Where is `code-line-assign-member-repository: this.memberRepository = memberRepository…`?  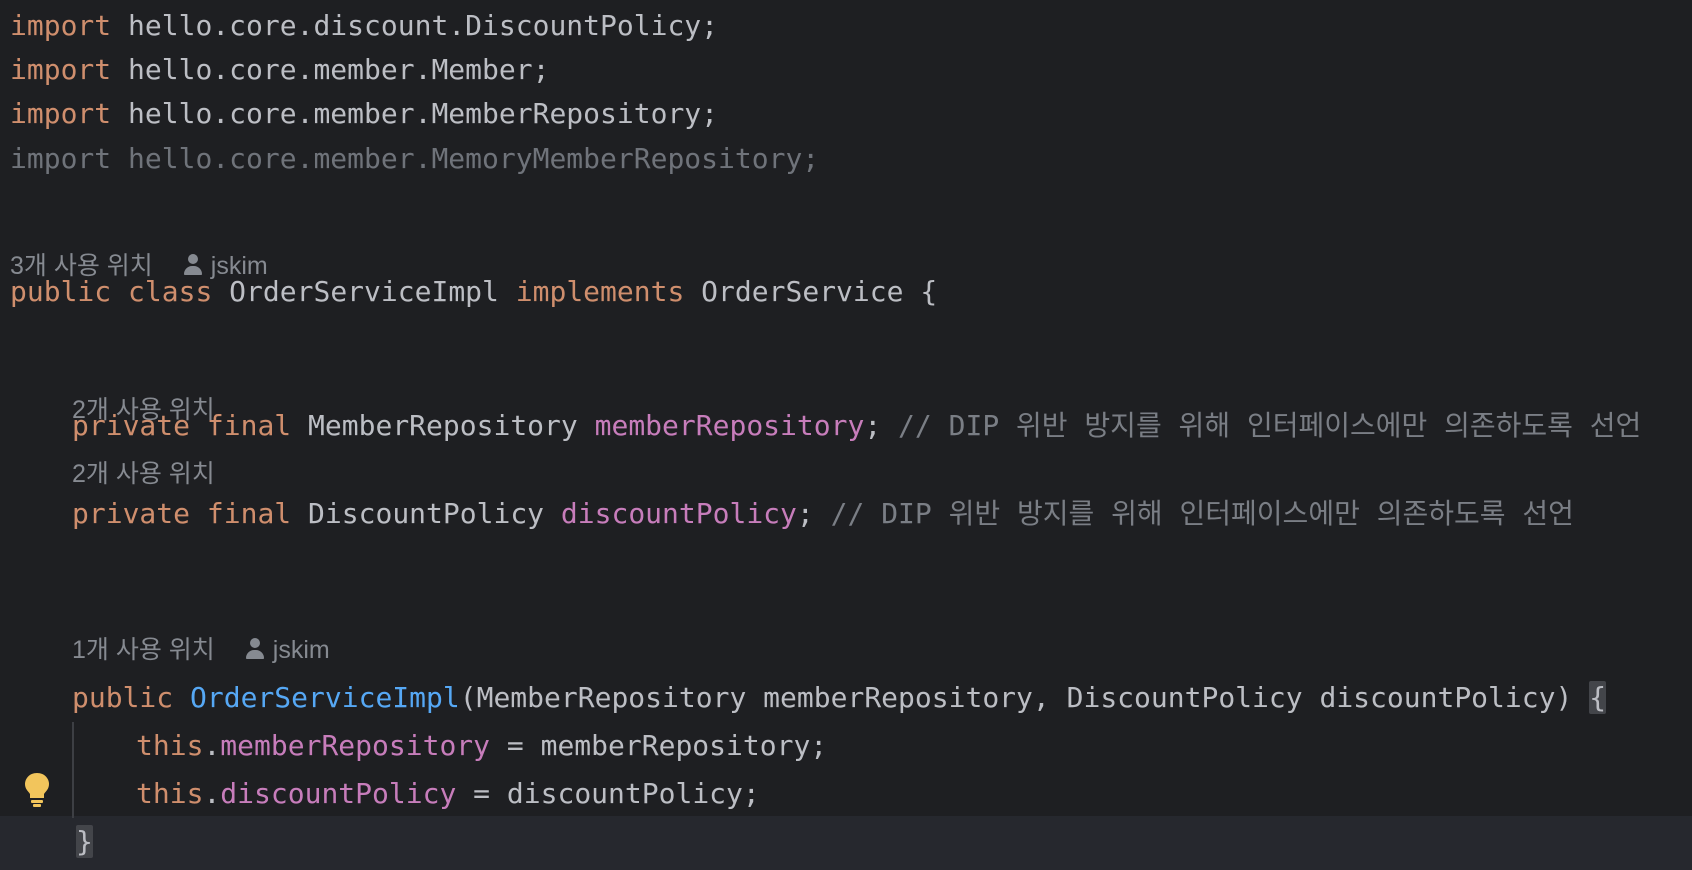 code-line-assign-member-repository: this.memberRepository = memberRepository… is located at coordinates (846, 746).